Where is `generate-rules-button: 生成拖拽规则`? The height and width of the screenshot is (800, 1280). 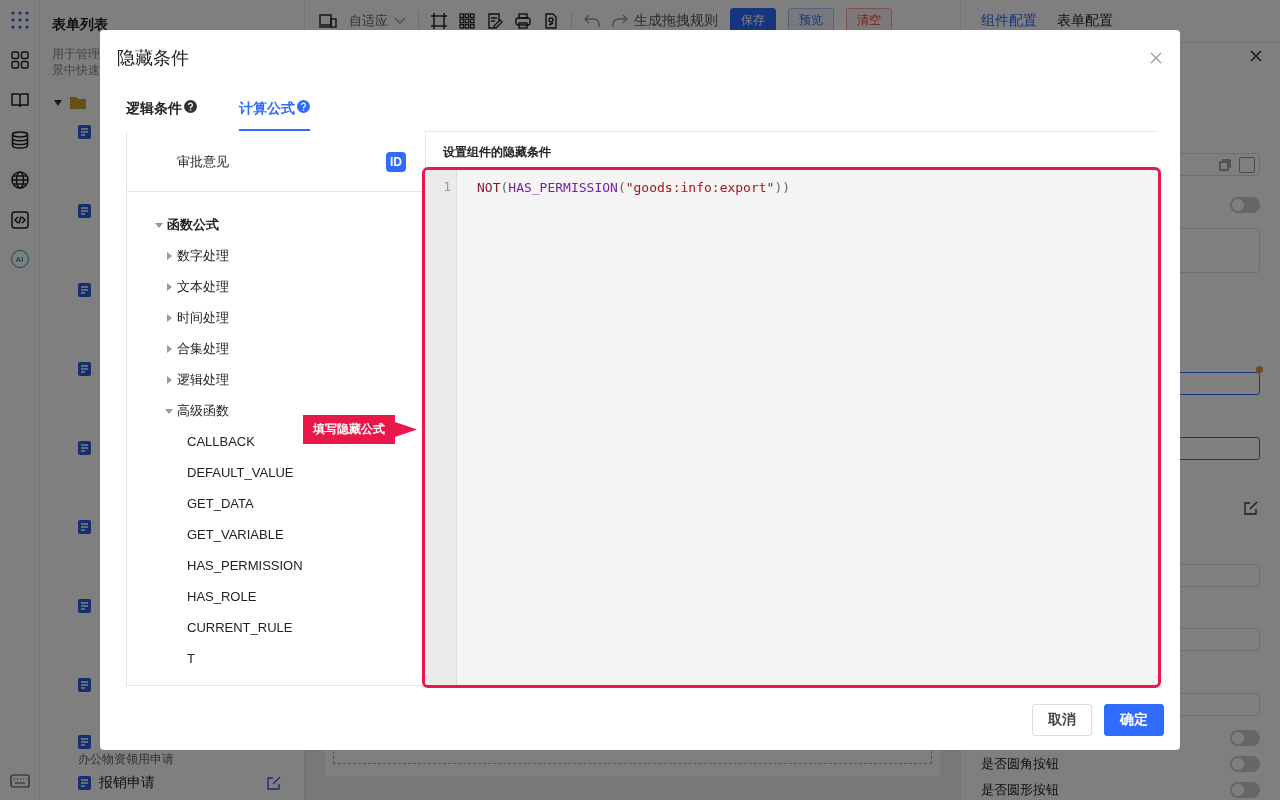 generate-rules-button: 生成拖拽规则 is located at coordinates (676, 20).